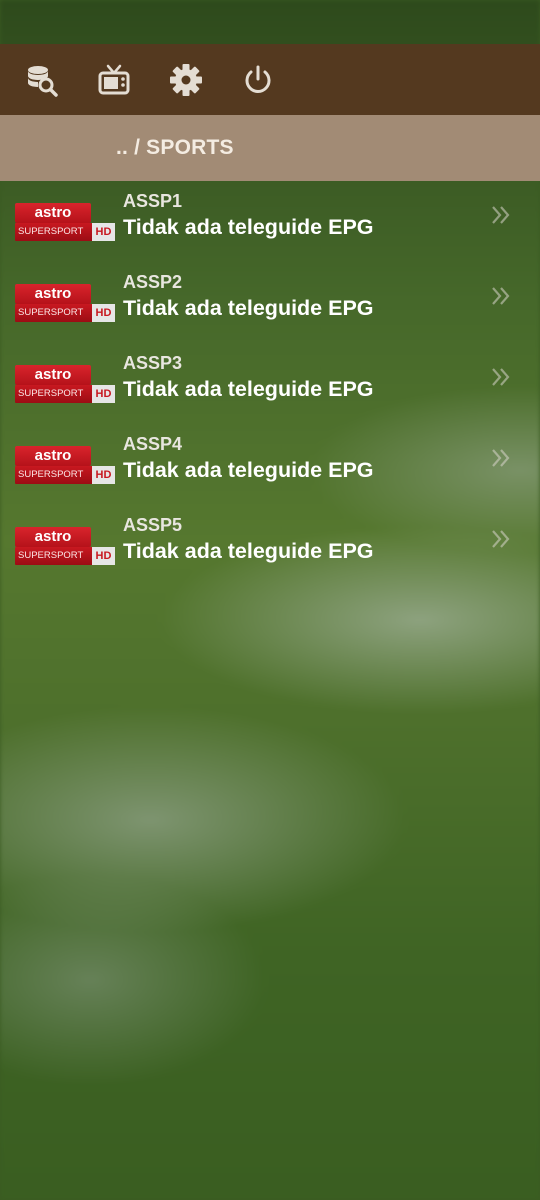 This screenshot has height=1200, width=540. What do you see at coordinates (175, 147) in the screenshot?
I see `breadcrumb-path: .. / SPORTS` at bounding box center [175, 147].